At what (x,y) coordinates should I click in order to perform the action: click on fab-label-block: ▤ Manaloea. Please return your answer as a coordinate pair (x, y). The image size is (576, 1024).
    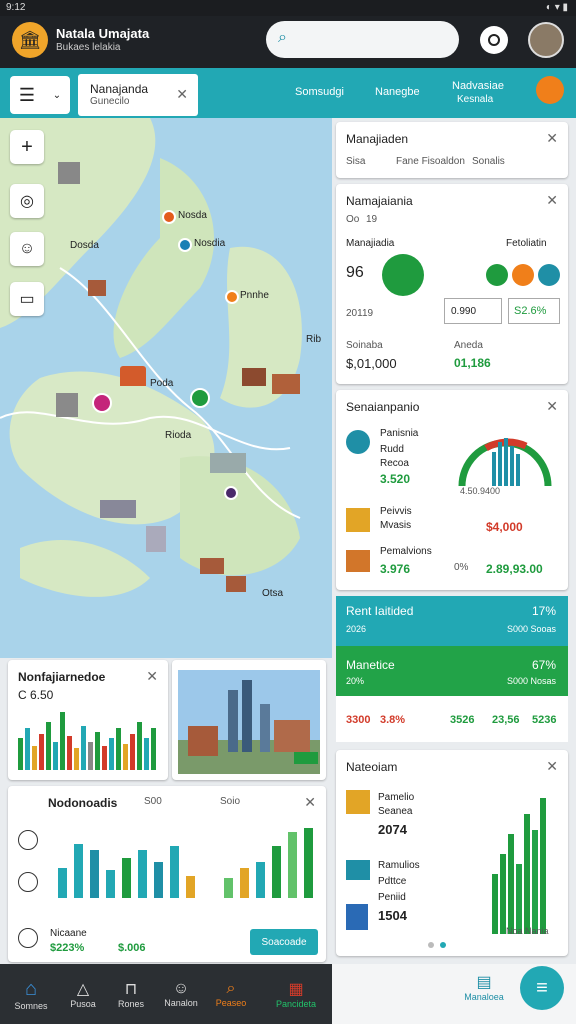
    Looking at the image, I should click on (484, 990).